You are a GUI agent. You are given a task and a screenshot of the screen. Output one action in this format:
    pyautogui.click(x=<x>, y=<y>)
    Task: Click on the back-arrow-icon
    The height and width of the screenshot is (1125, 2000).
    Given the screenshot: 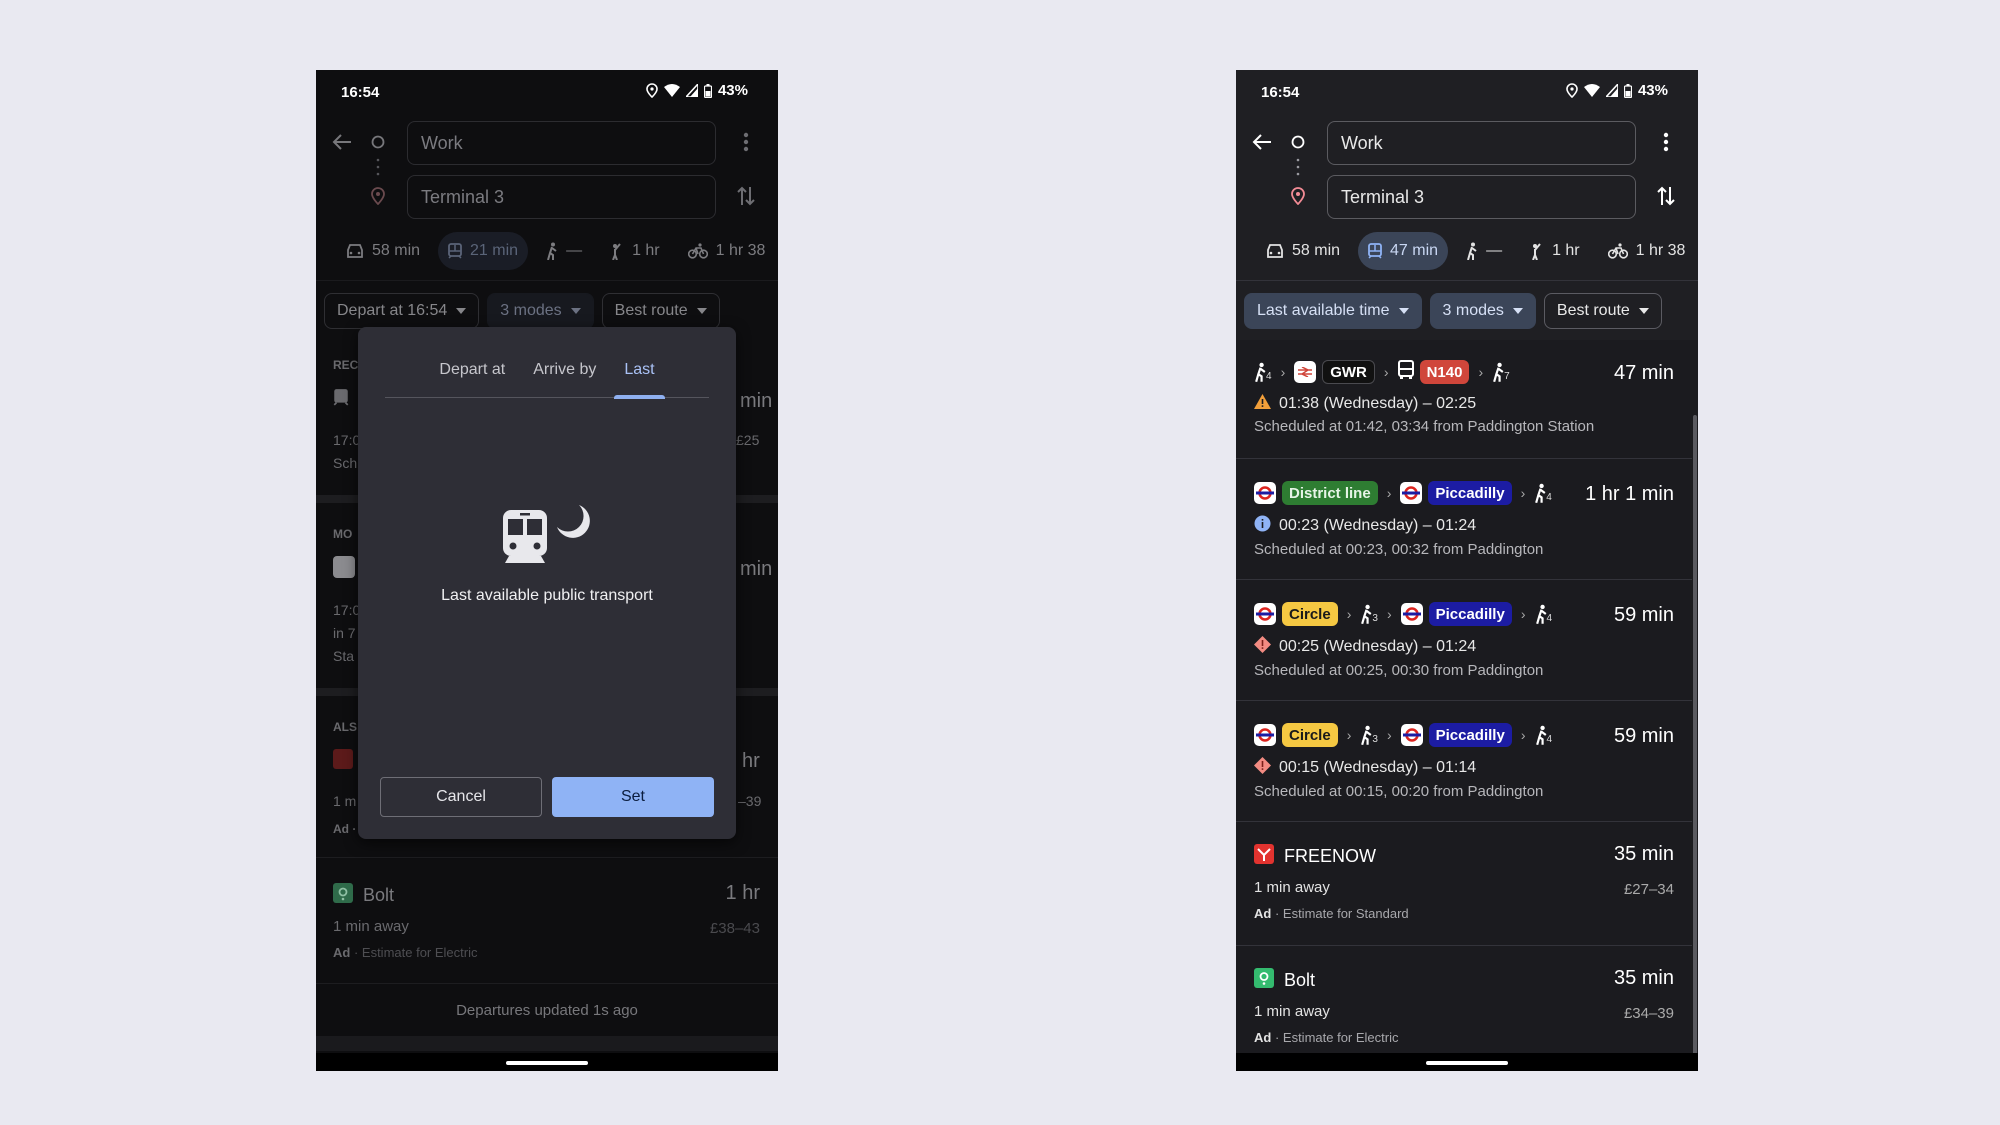 What is the action you would take?
    pyautogui.click(x=341, y=142)
    